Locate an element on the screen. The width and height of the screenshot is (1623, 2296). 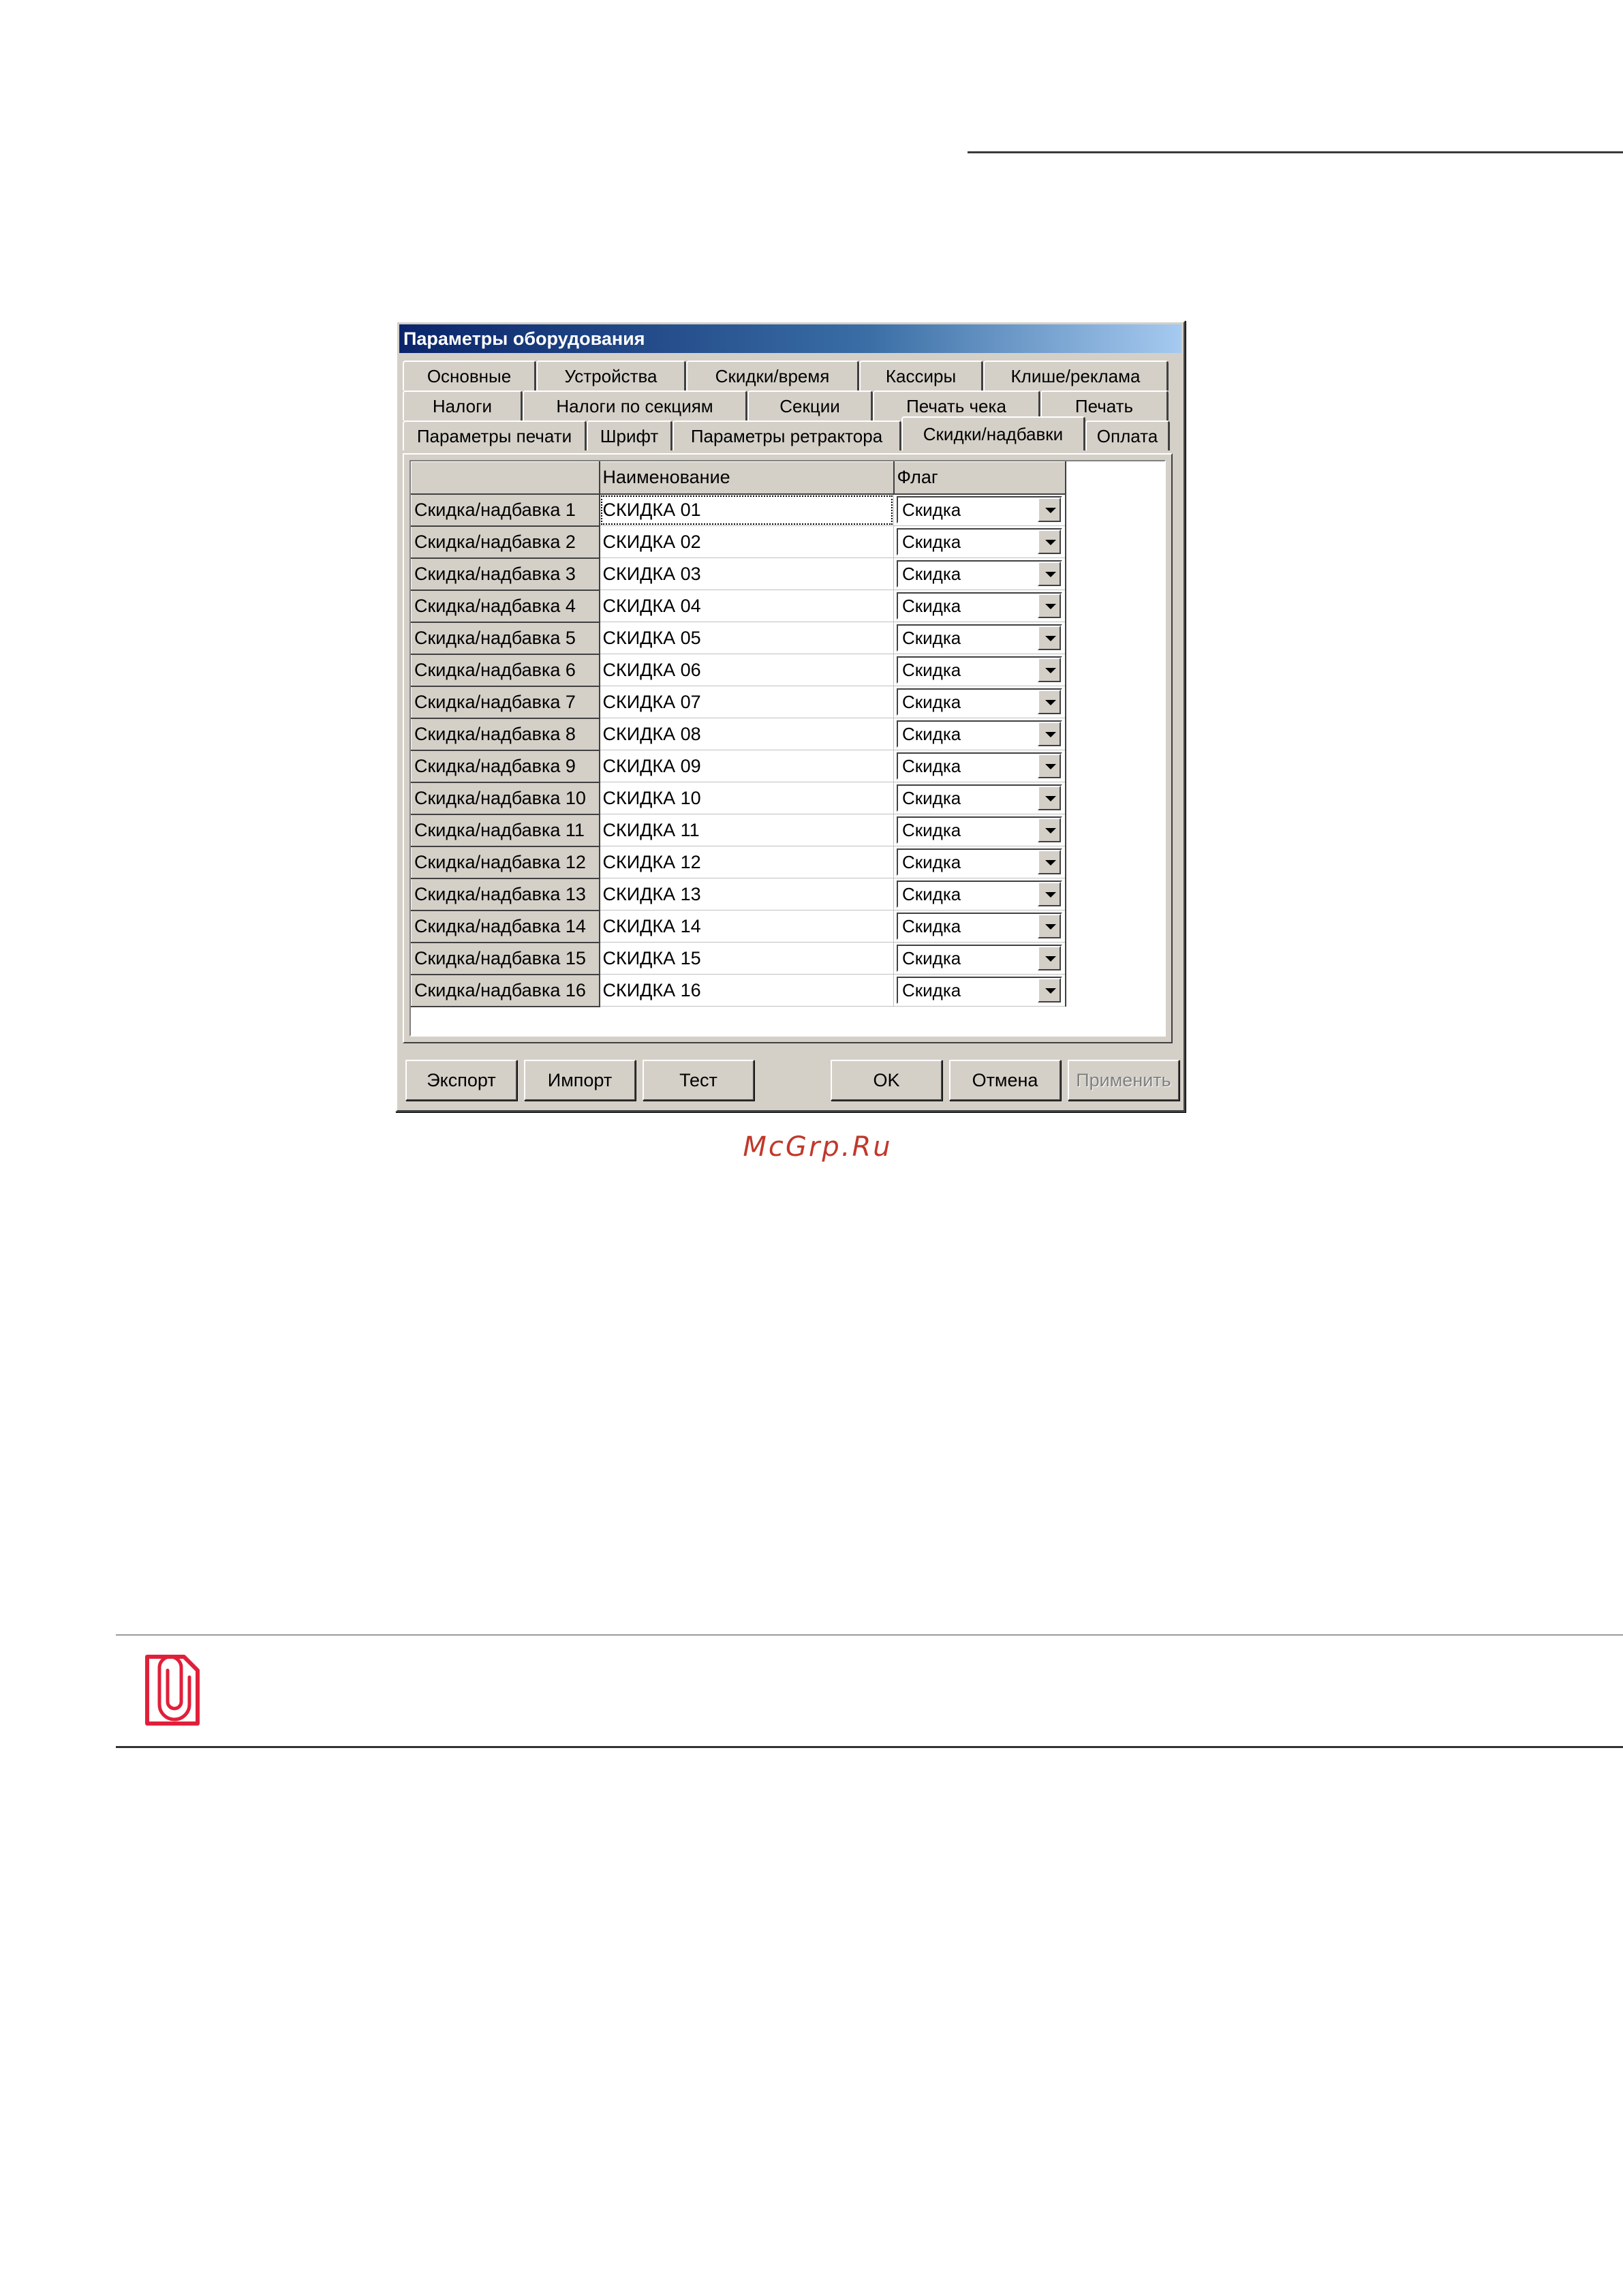
row-header: Скидка/надбавка 16 is located at coordinates (505, 991).